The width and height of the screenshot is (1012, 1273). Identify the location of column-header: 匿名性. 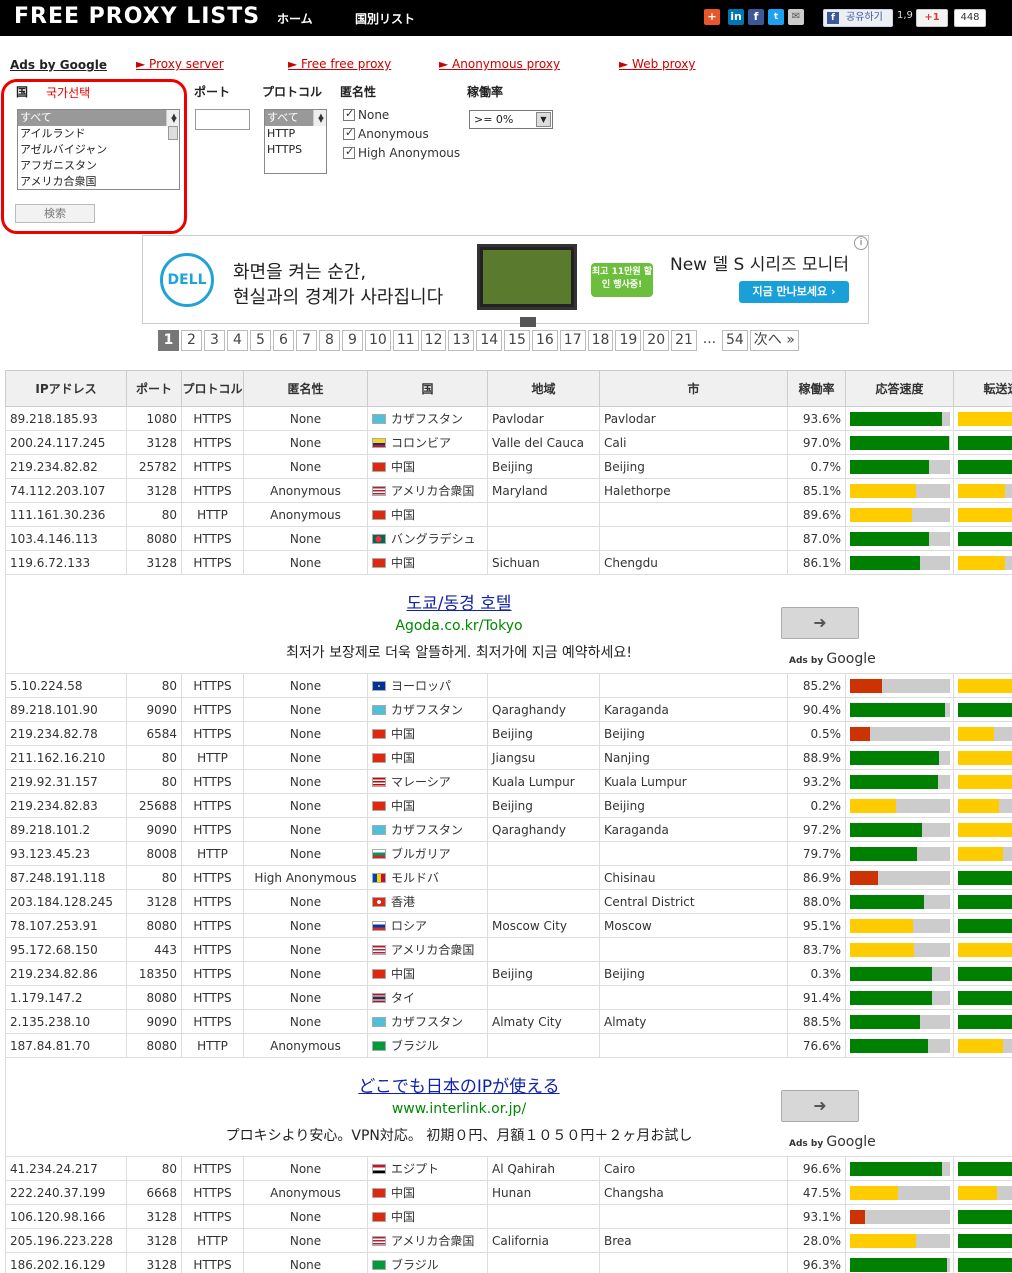
(305, 388).